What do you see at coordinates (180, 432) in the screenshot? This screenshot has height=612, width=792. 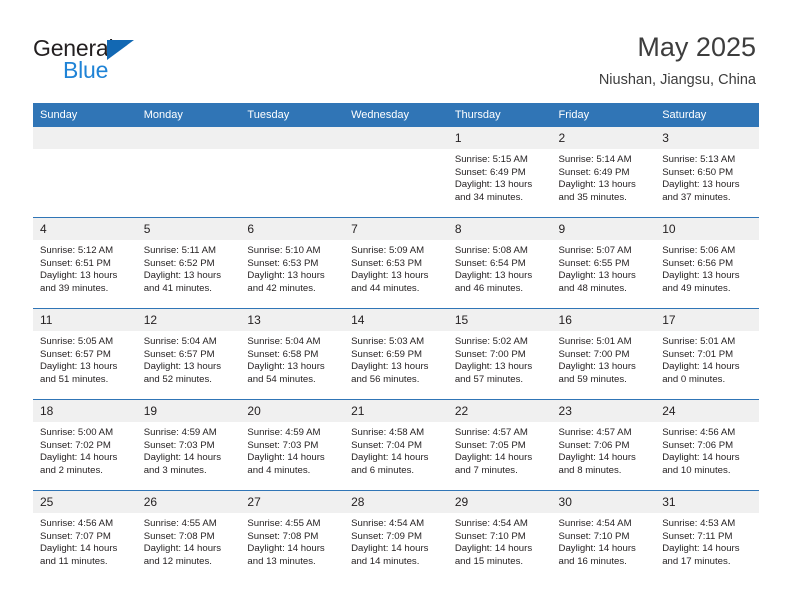 I see `sunrise-time: Sunrise: 4:59 AM` at bounding box center [180, 432].